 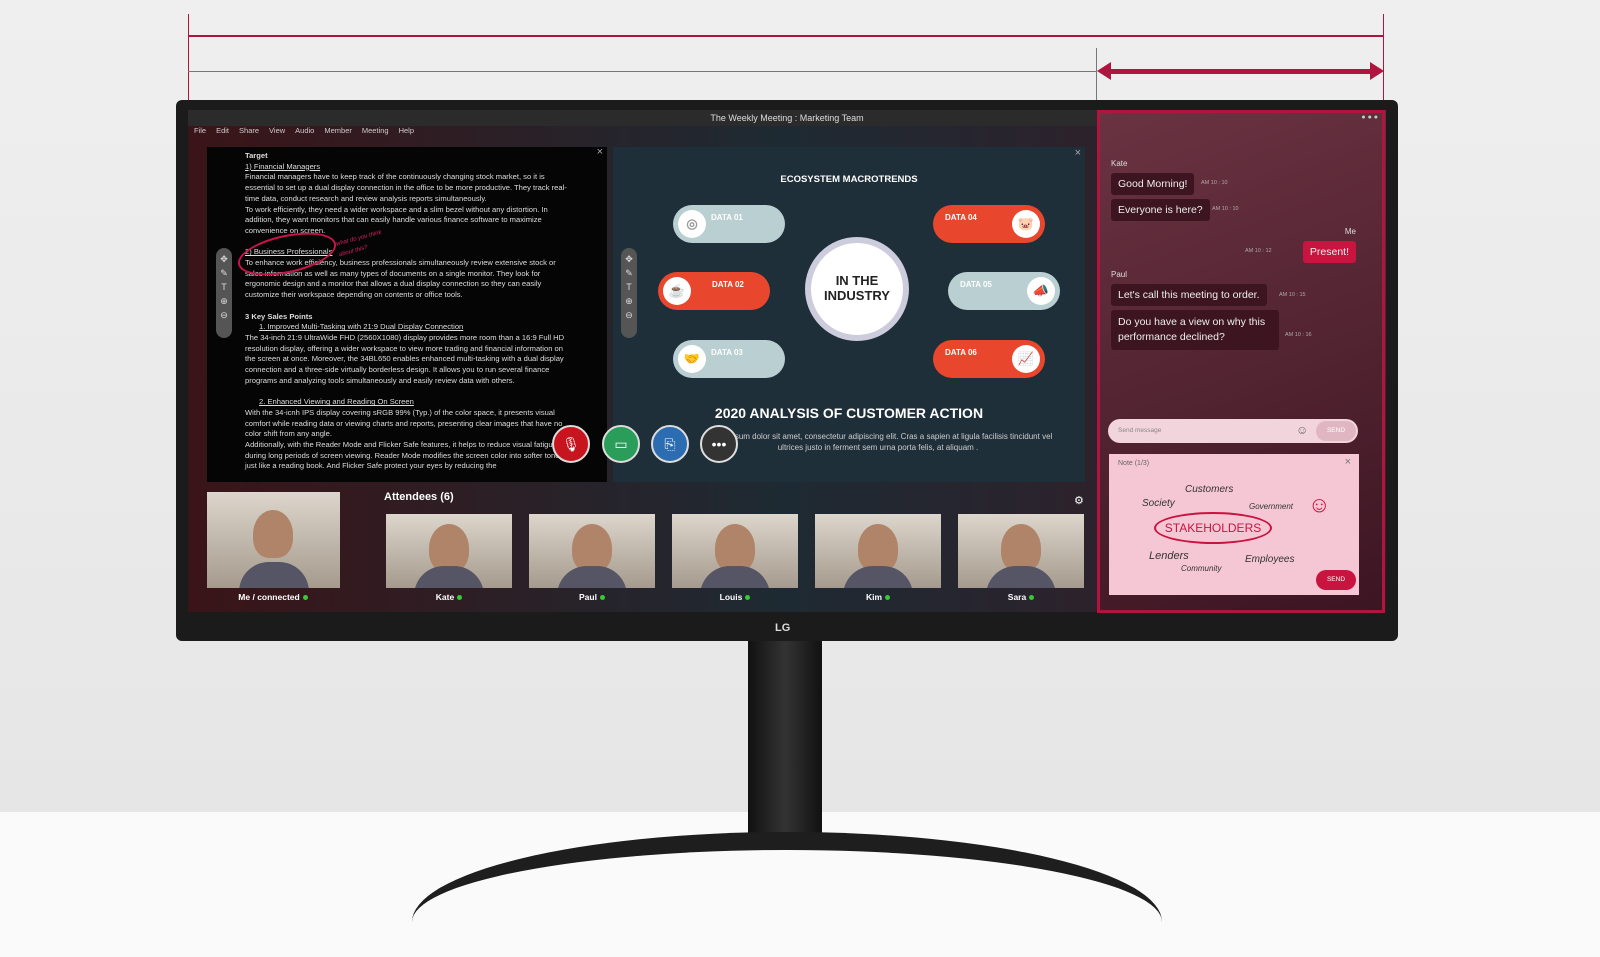 I want to click on video-tile-sara, so click(x=1021, y=551).